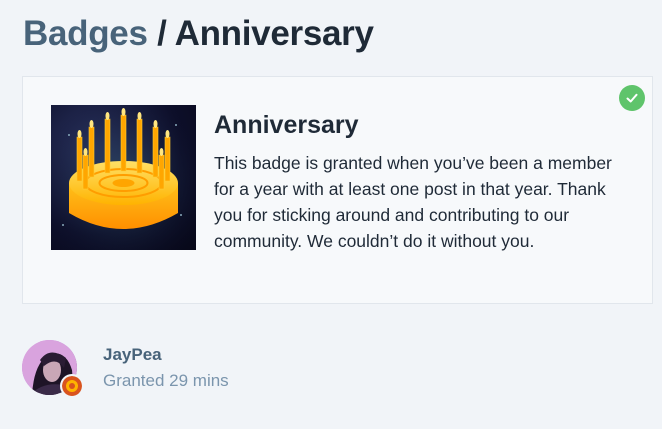  I want to click on page-title: Badges / Anniversary, so click(198, 34).